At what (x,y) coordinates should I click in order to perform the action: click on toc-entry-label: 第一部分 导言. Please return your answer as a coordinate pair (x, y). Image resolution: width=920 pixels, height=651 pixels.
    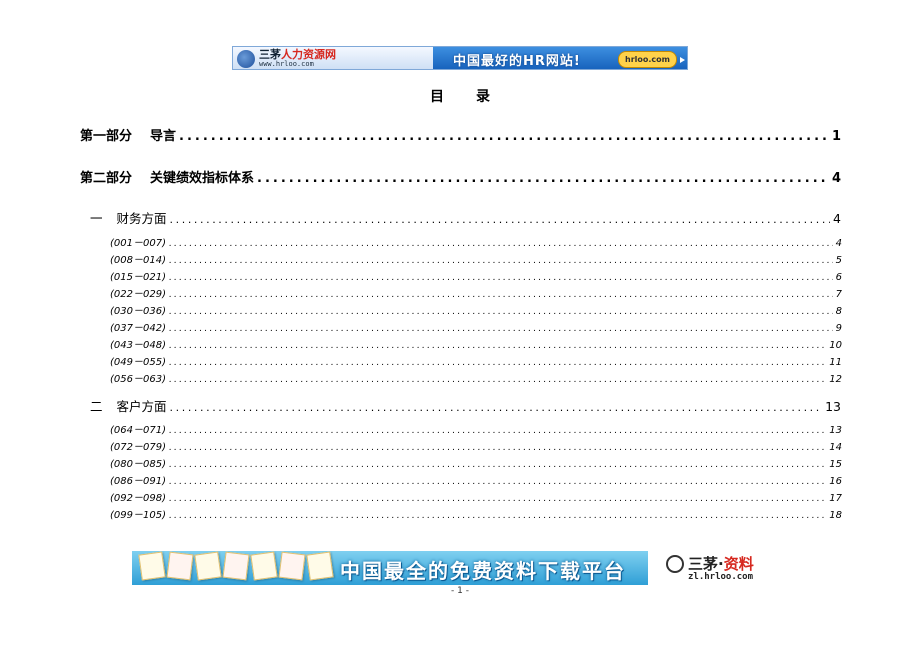
    Looking at the image, I should click on (128, 134).